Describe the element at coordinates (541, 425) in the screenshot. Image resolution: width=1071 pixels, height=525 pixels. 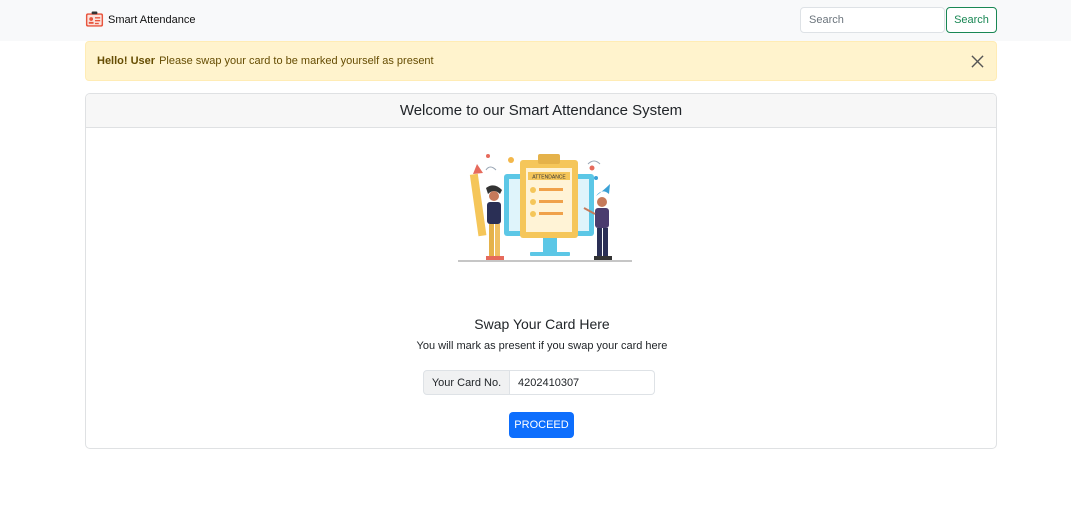
I see `proceed-button: PROCEED` at that location.